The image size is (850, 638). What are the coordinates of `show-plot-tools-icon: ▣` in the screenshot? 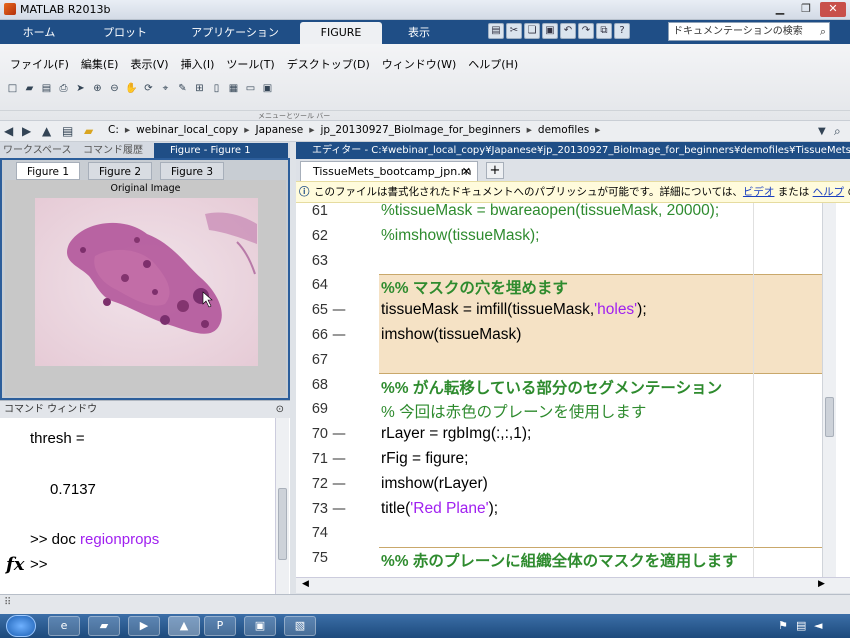 It's located at (267, 88).